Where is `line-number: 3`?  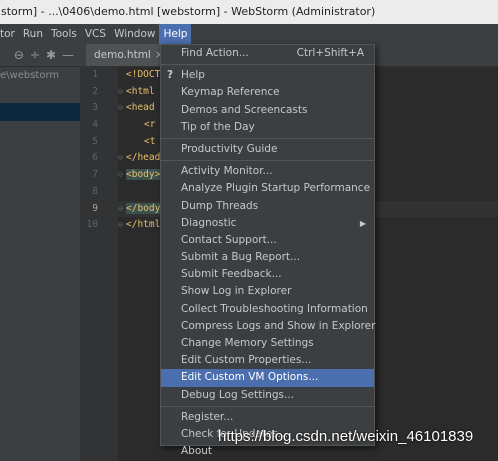 line-number: 3 is located at coordinates (95, 108).